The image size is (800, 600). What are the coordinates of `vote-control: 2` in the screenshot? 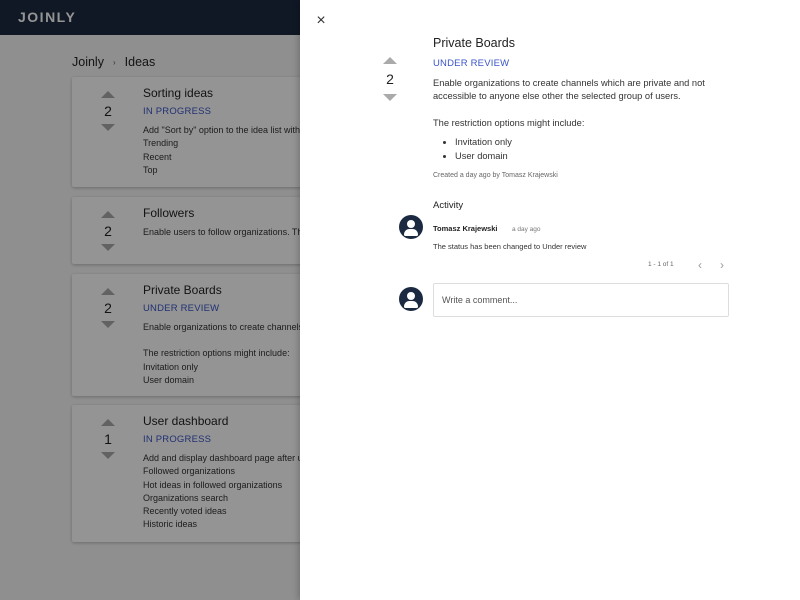 It's located at (390, 79).